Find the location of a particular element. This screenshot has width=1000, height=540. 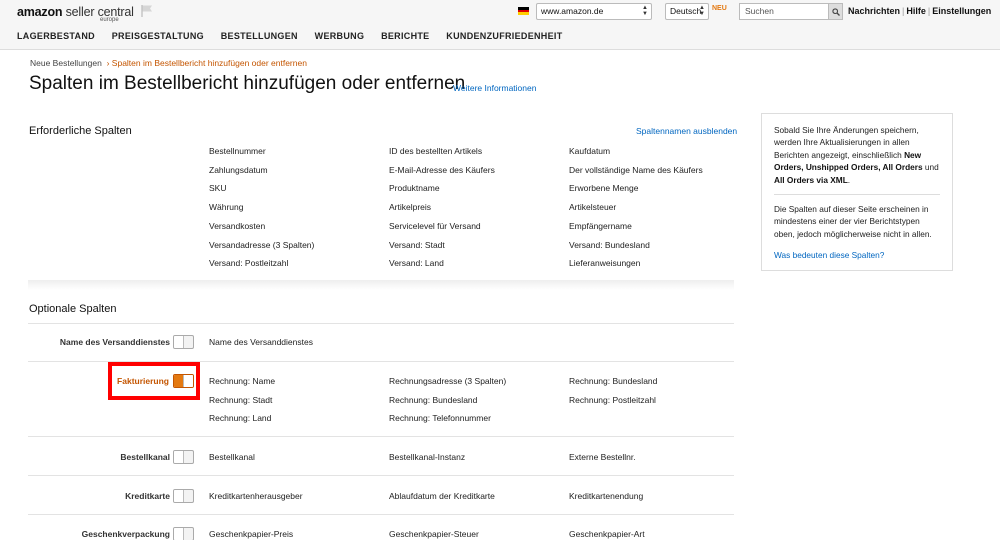

nav-advertising: WERBUNG is located at coordinates (340, 36).